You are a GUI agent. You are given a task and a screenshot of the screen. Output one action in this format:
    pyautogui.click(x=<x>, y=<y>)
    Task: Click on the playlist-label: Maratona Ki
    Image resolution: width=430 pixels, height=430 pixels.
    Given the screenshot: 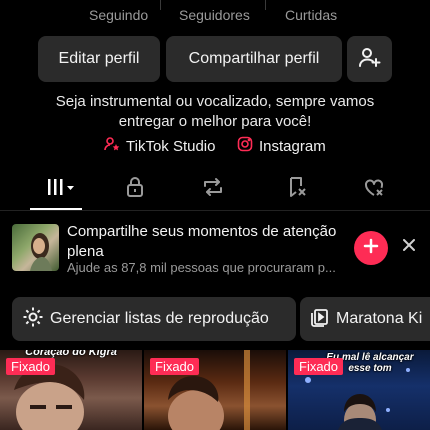 What is the action you would take?
    pyautogui.click(x=379, y=318)
    